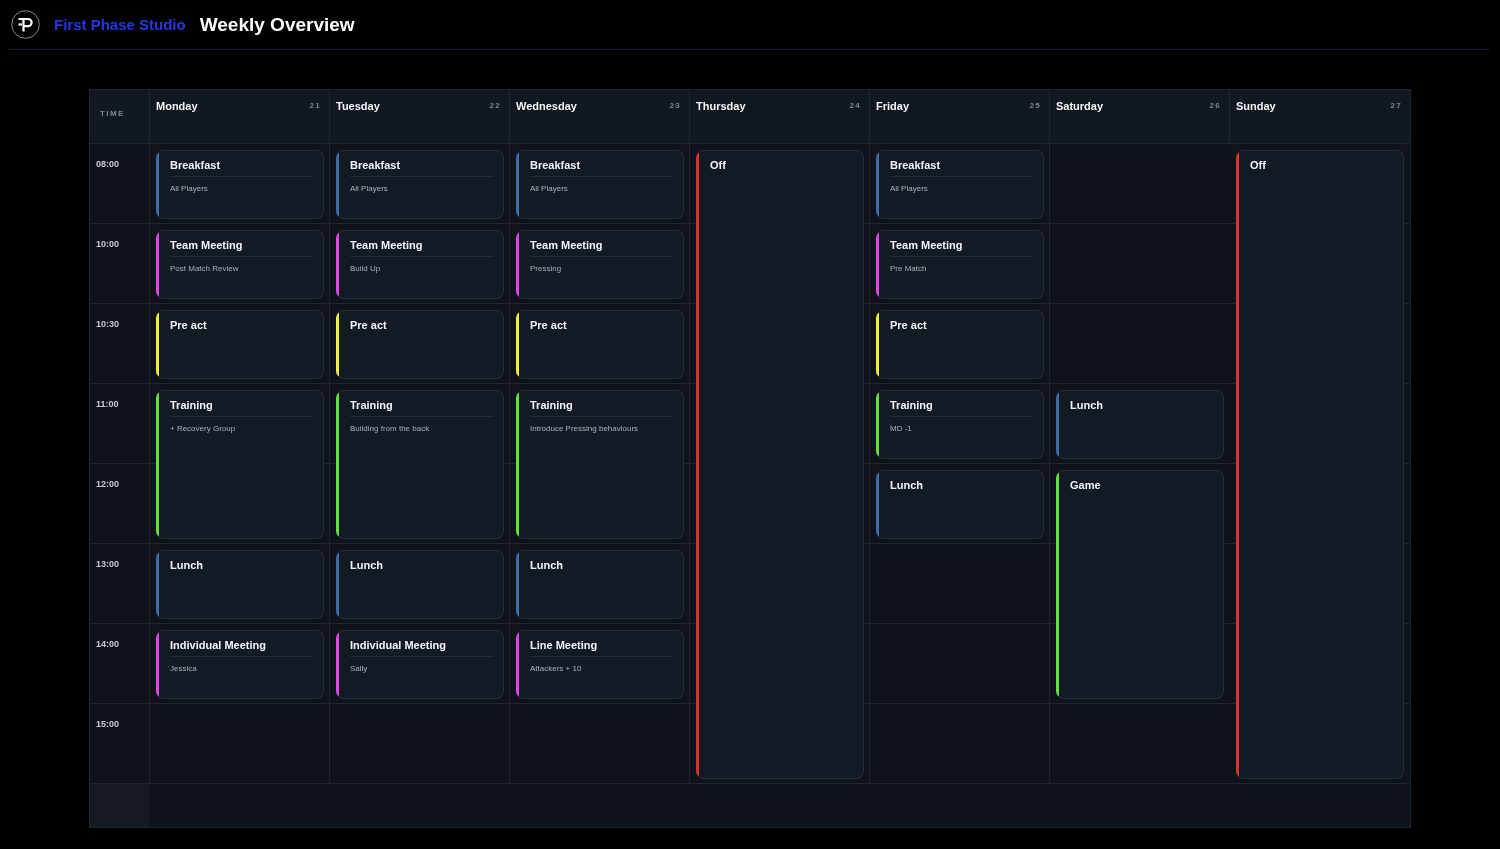 This screenshot has width=1500, height=849. Describe the element at coordinates (1080, 106) in the screenshot. I see `day-name: Saturday` at that location.